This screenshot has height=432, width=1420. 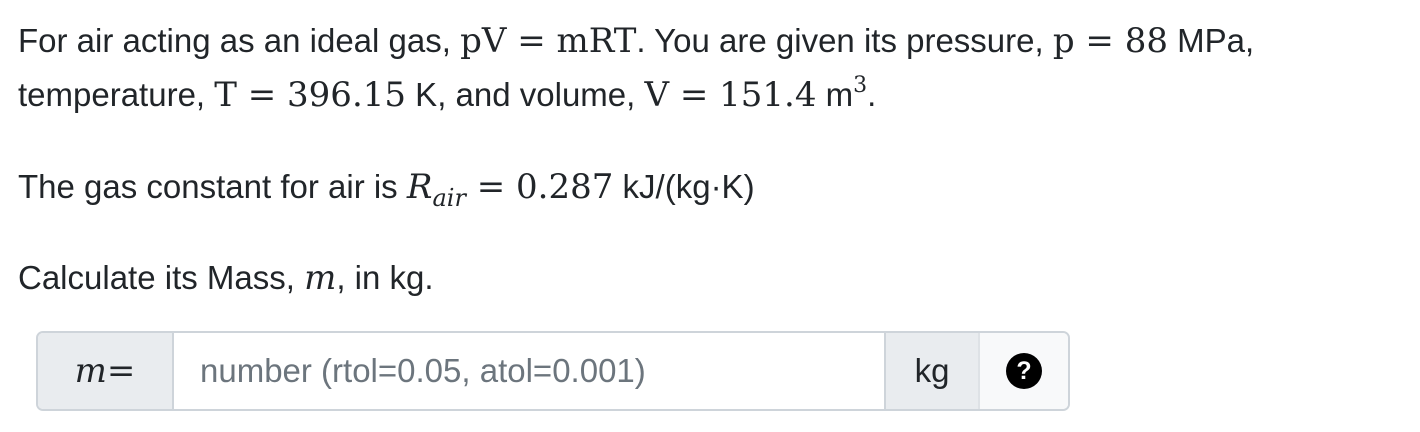 I want to click on gas-constant-text: The gas constant for air is, so click(x=212, y=186).